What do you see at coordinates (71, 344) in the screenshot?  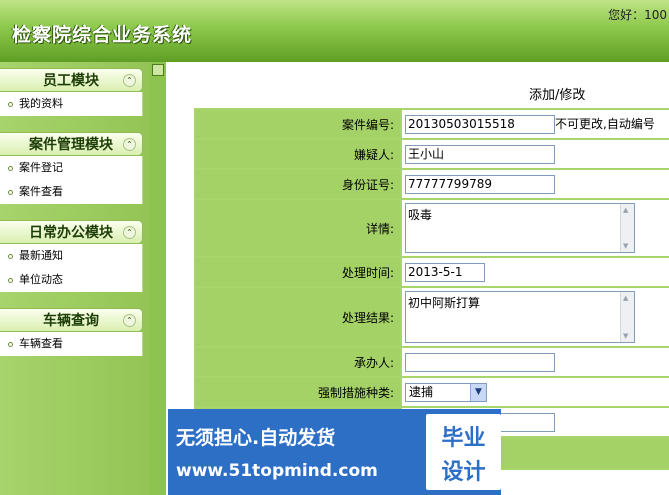 I see `sidebar-item-vehicle-view: 车辆查看` at bounding box center [71, 344].